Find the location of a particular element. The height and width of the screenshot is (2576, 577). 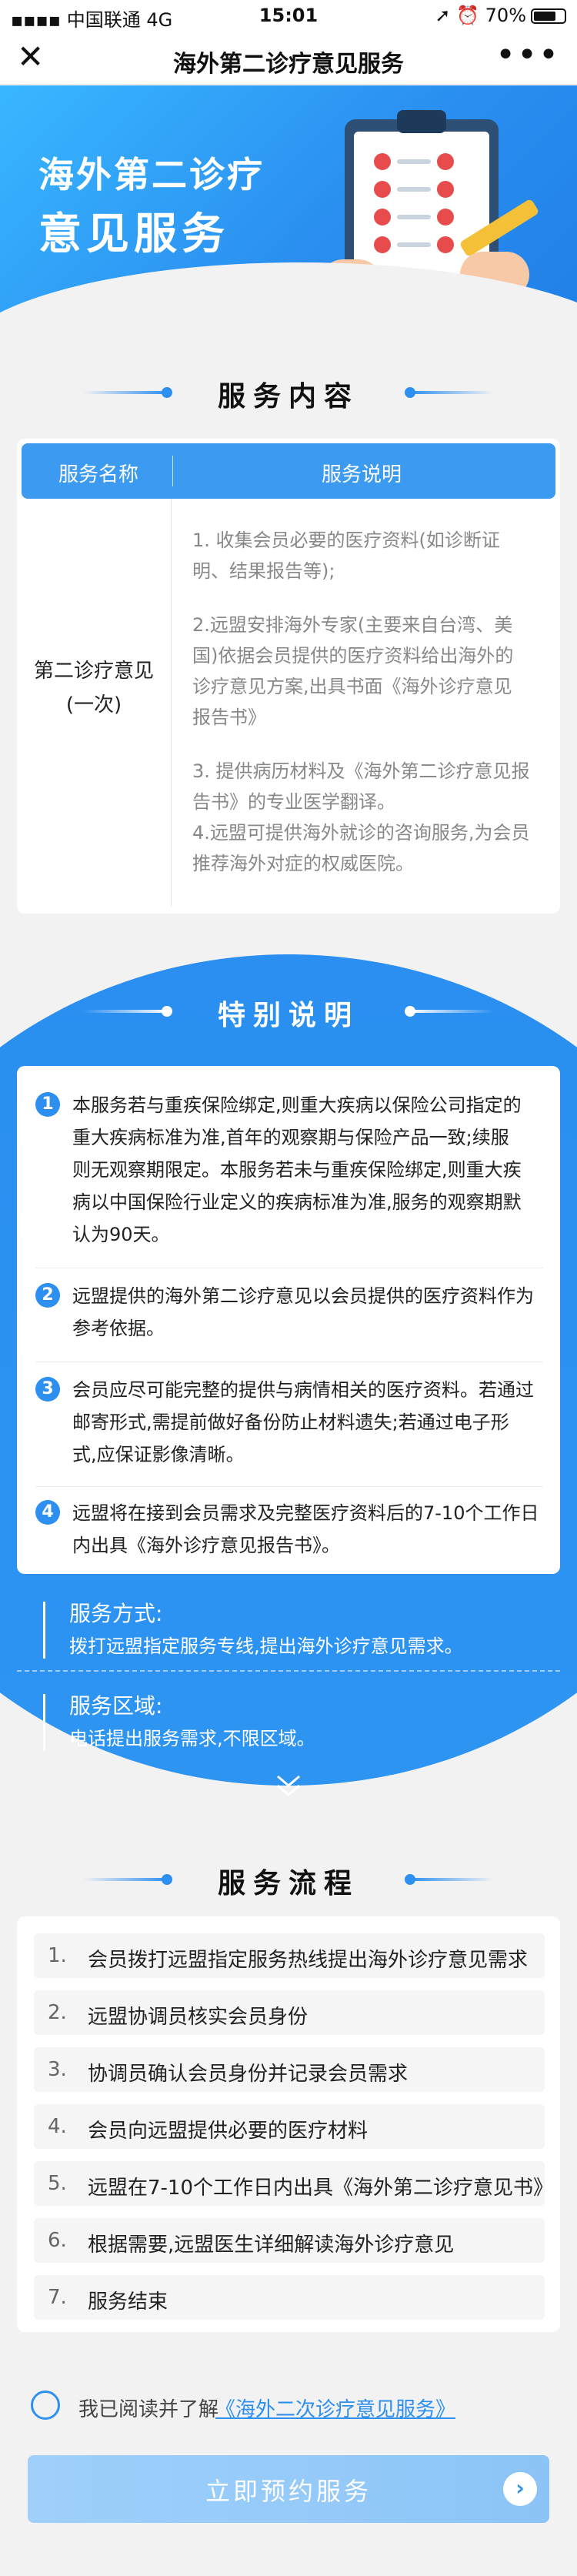

table-header: 服务名称 服务说明 is located at coordinates (288, 471).